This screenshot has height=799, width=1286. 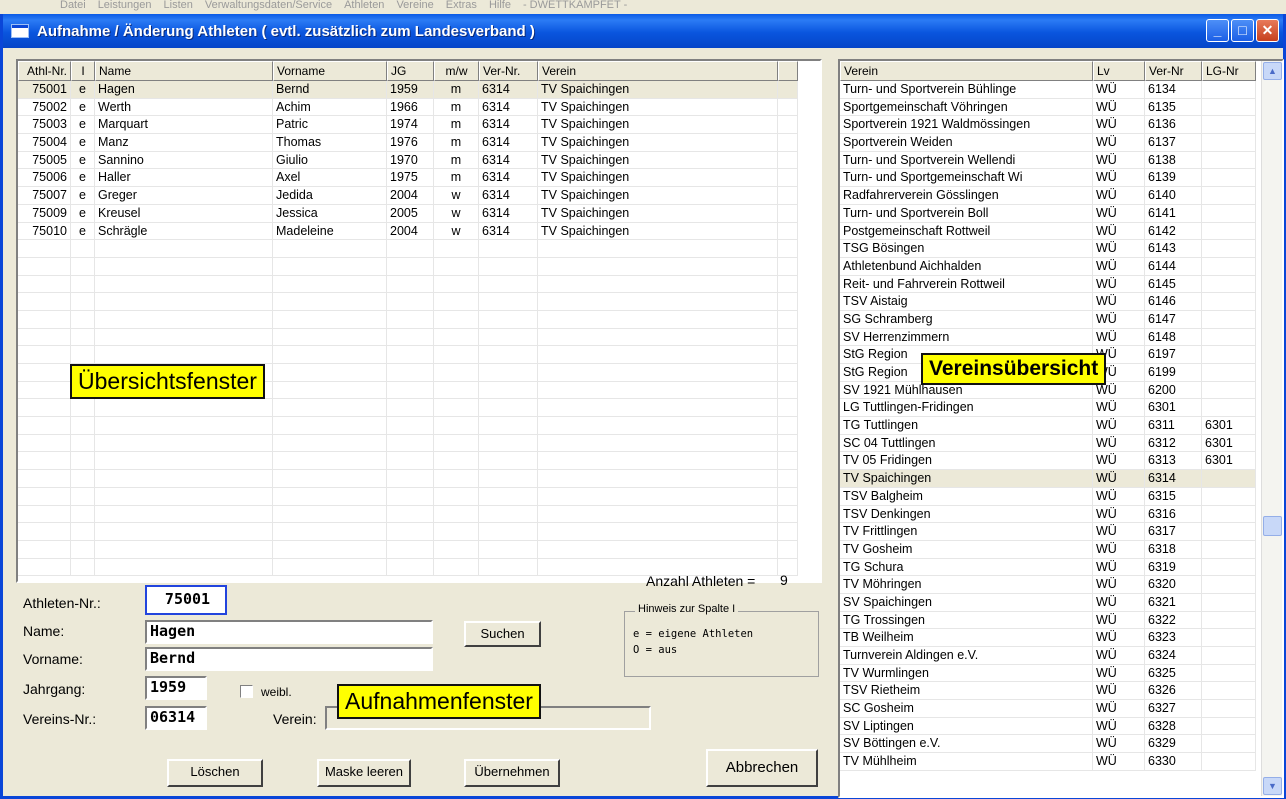 What do you see at coordinates (289, 632) in the screenshot?
I see `name-field: Hagen` at bounding box center [289, 632].